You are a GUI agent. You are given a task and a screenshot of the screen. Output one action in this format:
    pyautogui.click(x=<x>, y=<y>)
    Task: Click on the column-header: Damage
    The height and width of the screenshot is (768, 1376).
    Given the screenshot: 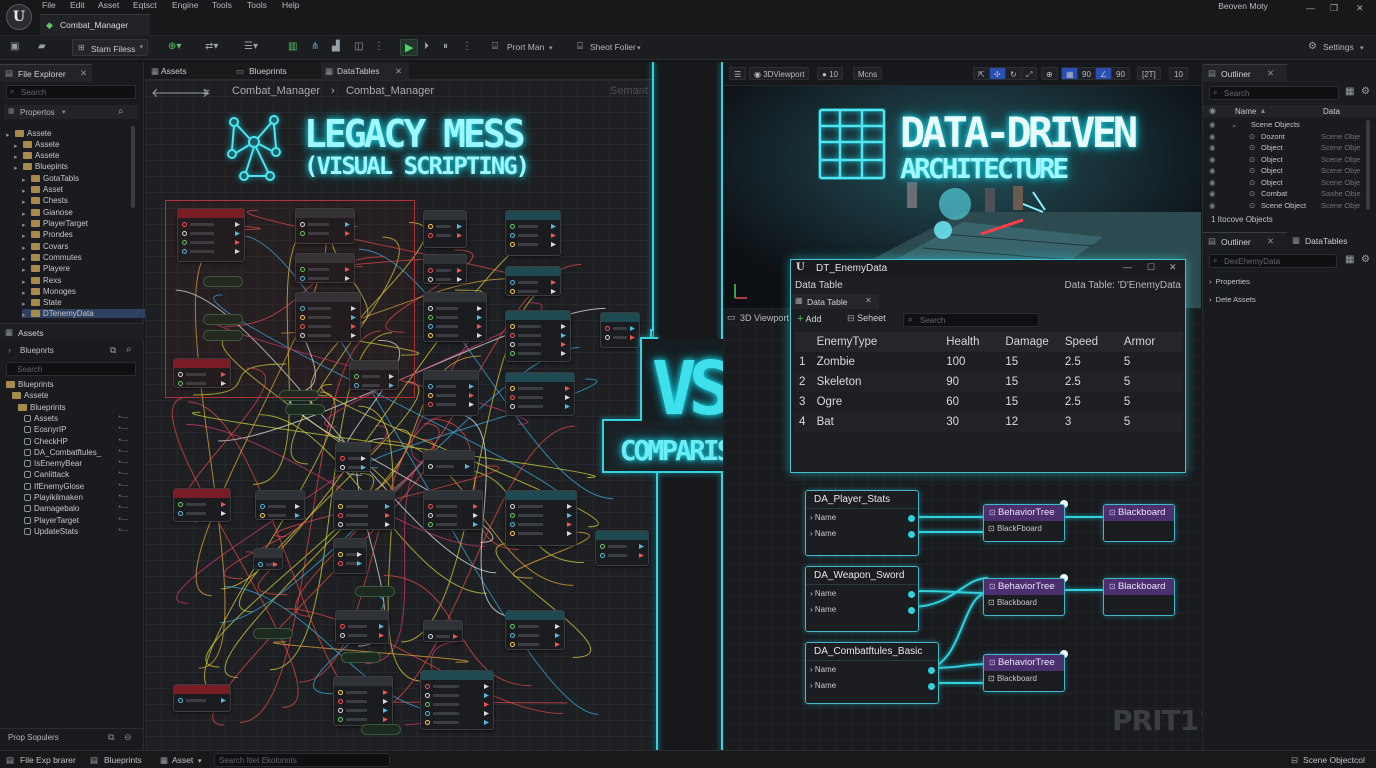 What is the action you would take?
    pyautogui.click(x=1035, y=342)
    